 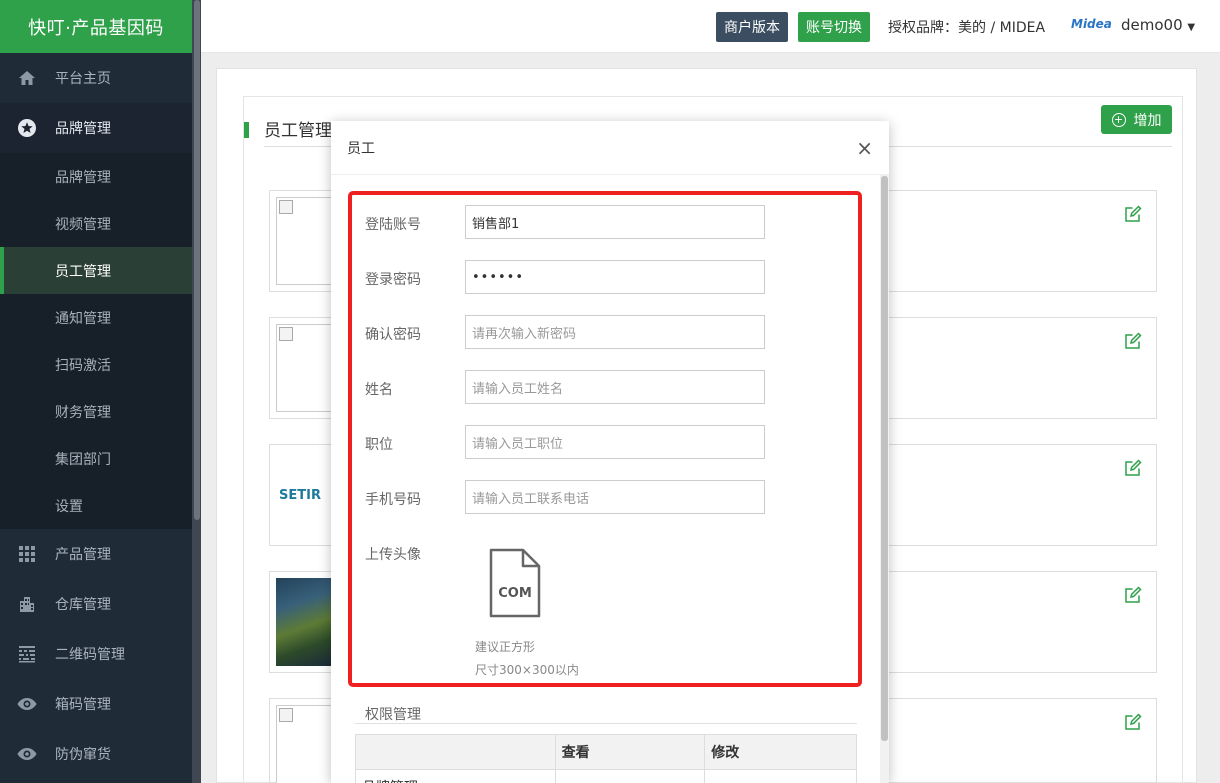 I want to click on table-header-edit: 修改, so click(x=780, y=752).